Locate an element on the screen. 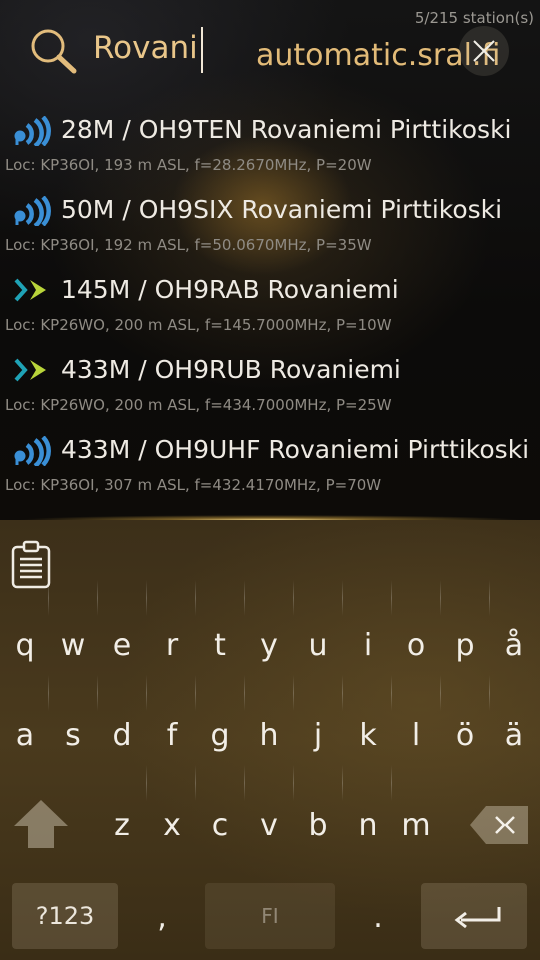  enter-key is located at coordinates (474, 916).